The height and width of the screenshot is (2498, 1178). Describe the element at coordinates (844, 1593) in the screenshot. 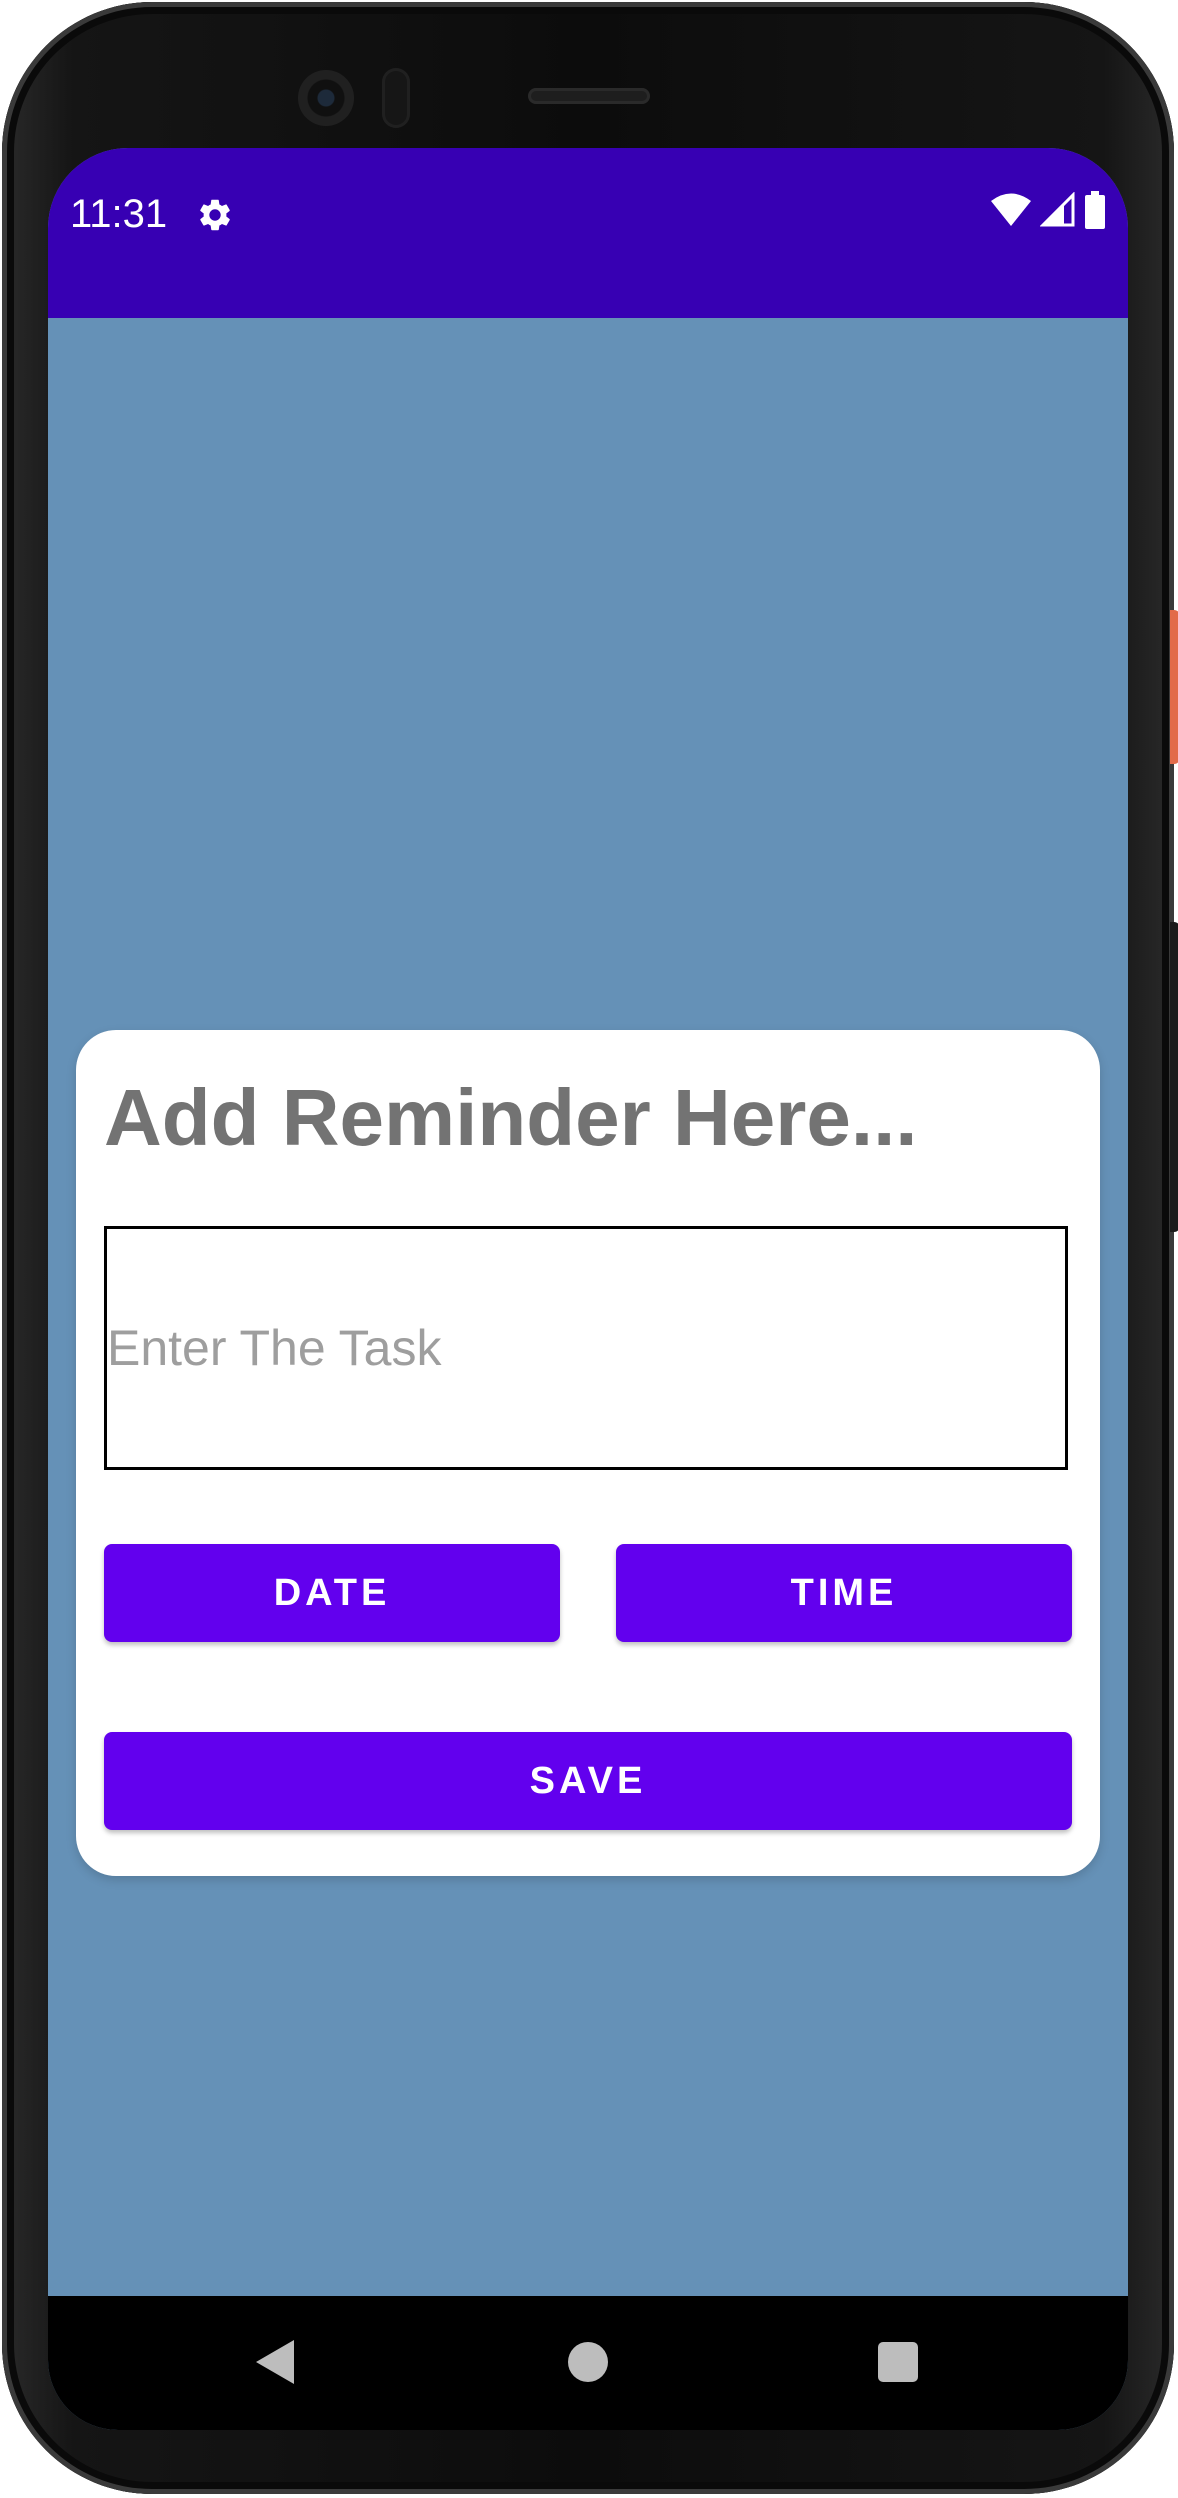

I see `time-button: TIME` at that location.